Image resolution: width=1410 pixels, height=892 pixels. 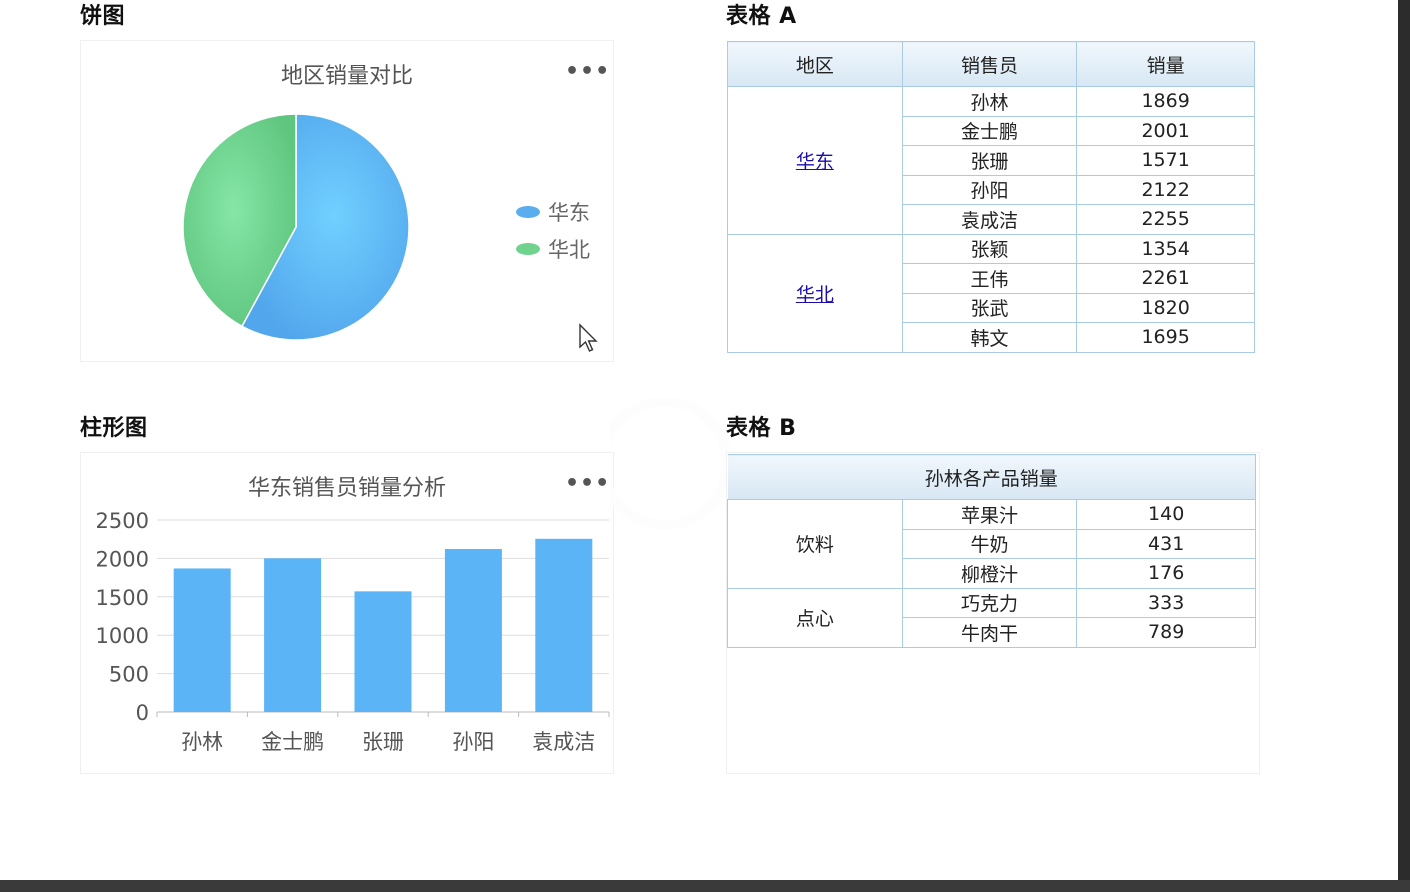 What do you see at coordinates (989, 573) in the screenshot?
I see `product-cell: 柳橙汁` at bounding box center [989, 573].